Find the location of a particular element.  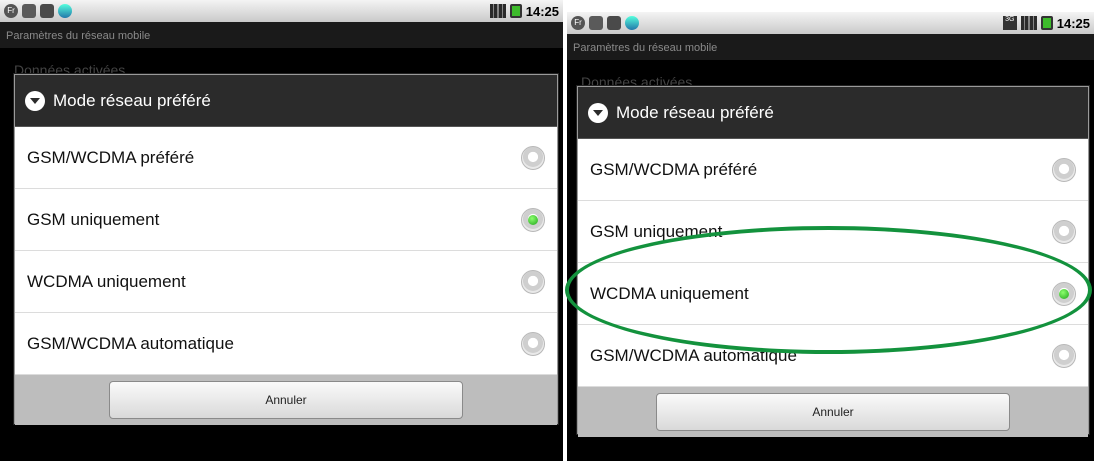

3g-icon: 3G is located at coordinates (1009, 23).